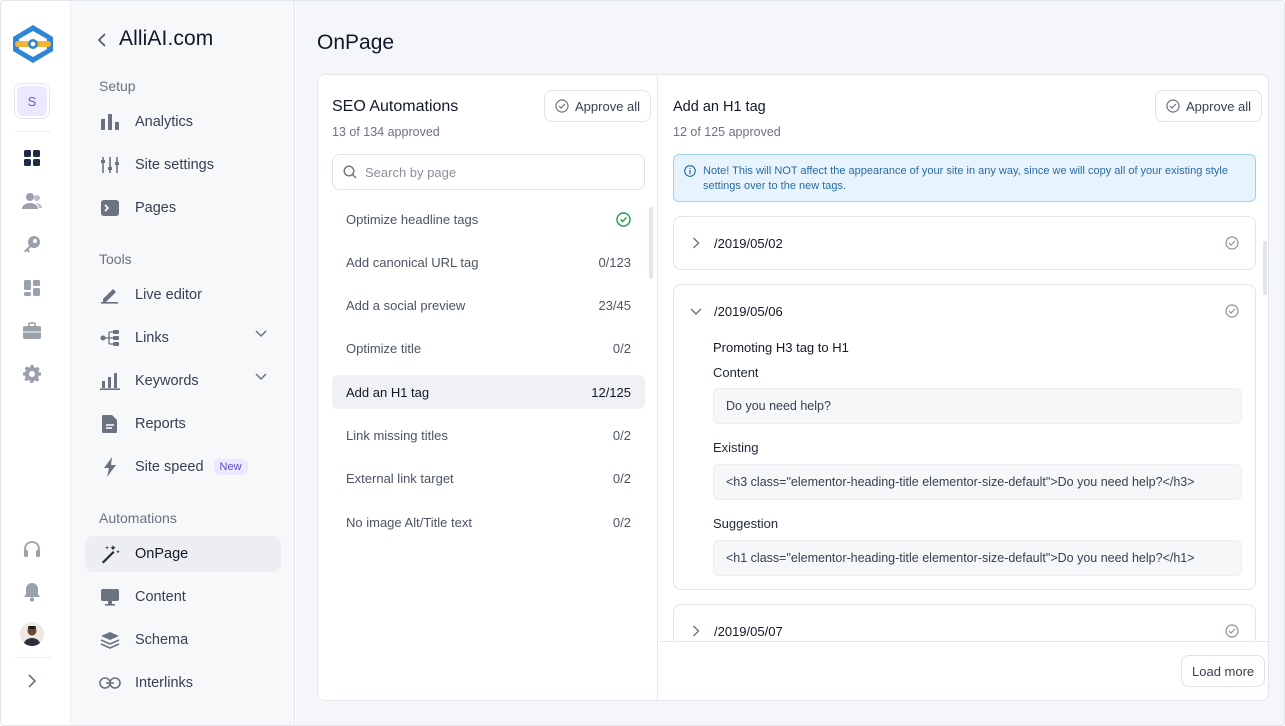 The image size is (1285, 726). I want to click on approve-all-h1-button: Approve all, so click(1209, 106).